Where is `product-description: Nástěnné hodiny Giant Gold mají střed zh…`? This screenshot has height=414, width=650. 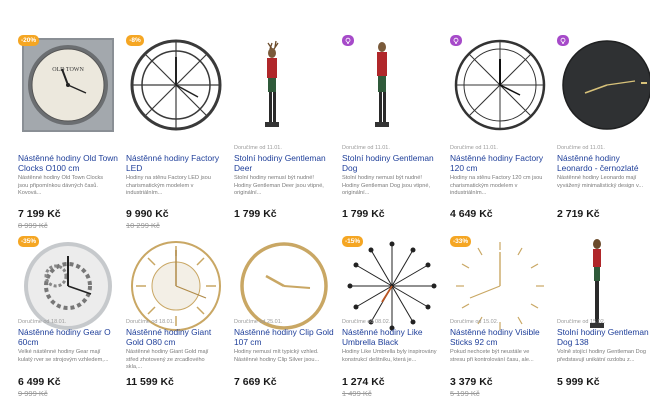
product-description: Nástěnné hodiny Giant Gold mají střed zh… is located at coordinates (167, 360).